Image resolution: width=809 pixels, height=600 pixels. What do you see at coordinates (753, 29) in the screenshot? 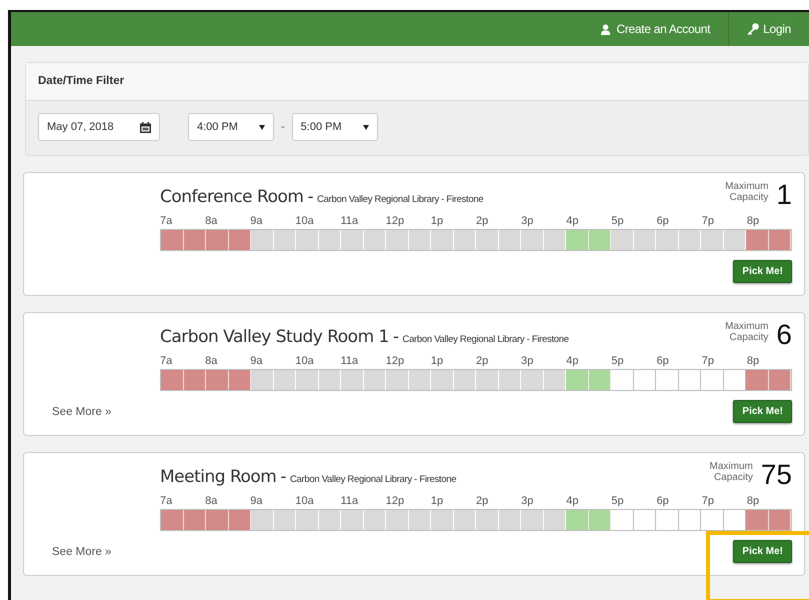
I see `key-icon` at bounding box center [753, 29].